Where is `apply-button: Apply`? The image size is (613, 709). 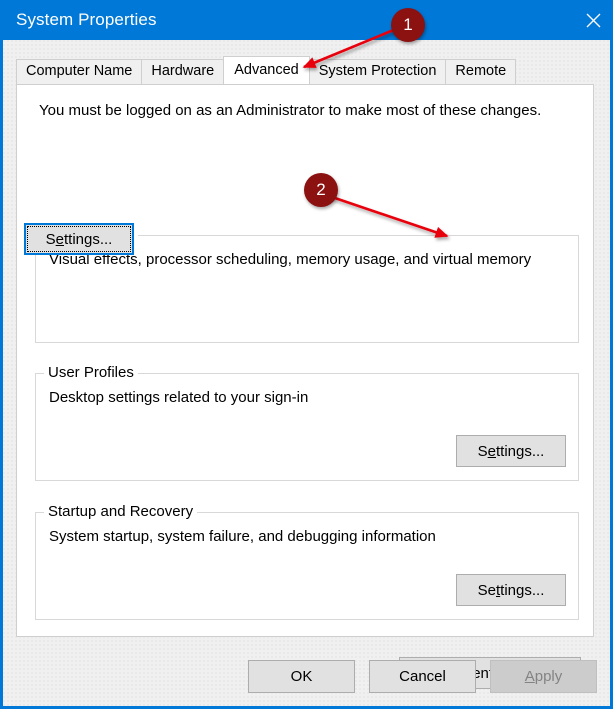 apply-button: Apply is located at coordinates (543, 676).